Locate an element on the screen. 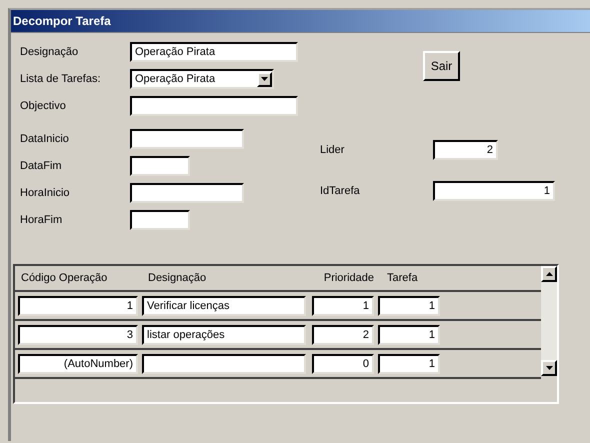  field-label: Objectivo is located at coordinates (43, 106).